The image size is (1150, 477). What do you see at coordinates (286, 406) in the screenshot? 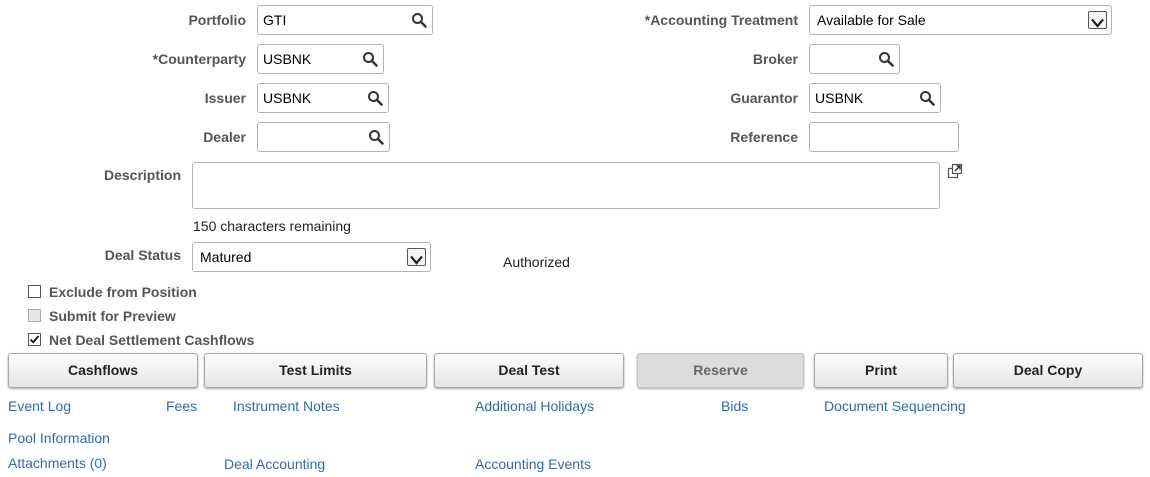
I see `instrument-notes-link: Instrument Notes` at bounding box center [286, 406].